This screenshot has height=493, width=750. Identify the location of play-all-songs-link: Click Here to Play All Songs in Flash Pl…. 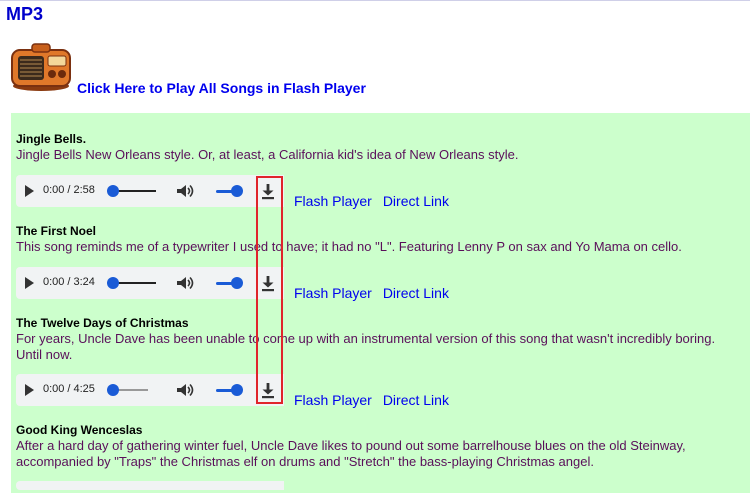
(221, 88).